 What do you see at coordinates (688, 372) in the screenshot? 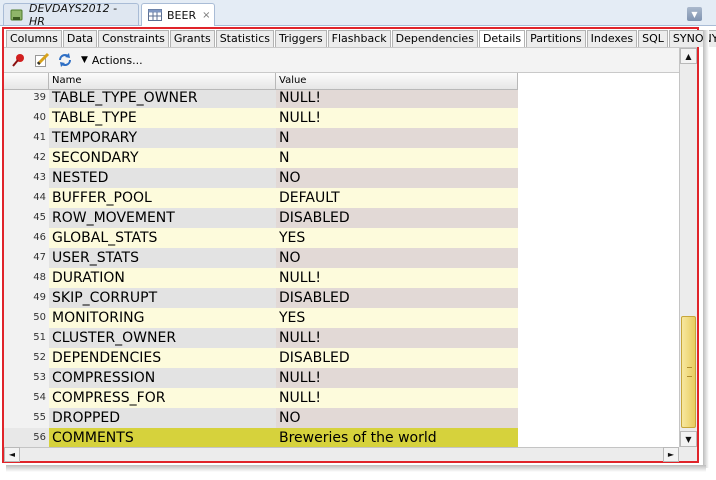
I see `vertical-scroll-thumb` at bounding box center [688, 372].